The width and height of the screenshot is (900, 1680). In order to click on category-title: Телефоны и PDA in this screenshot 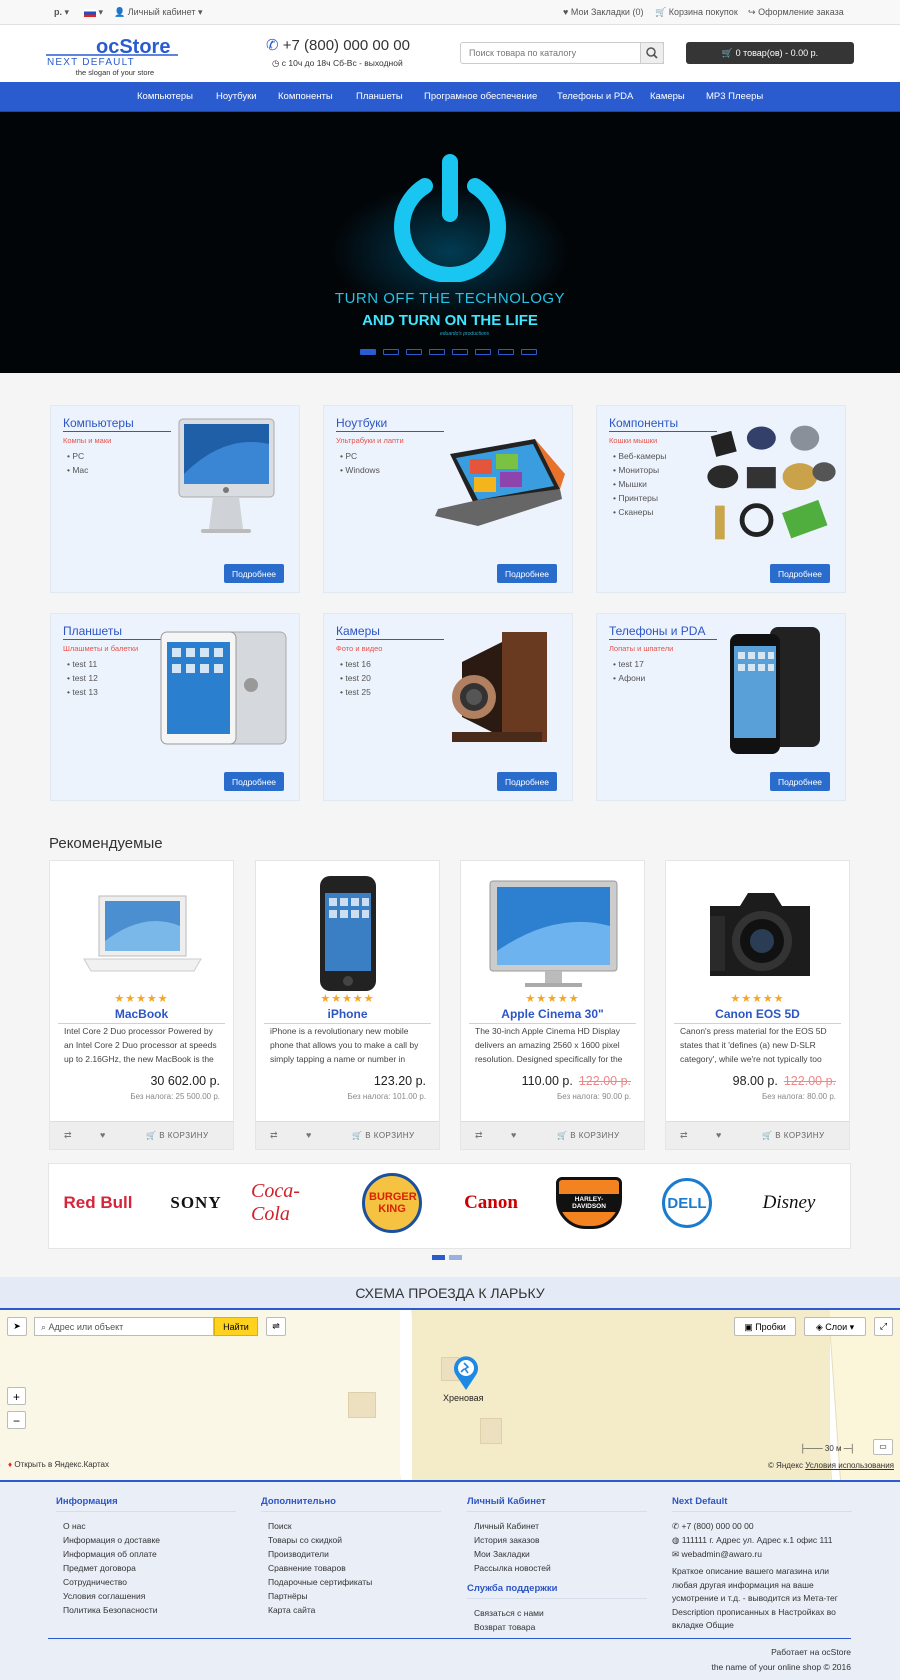, I will do `click(663, 632)`.